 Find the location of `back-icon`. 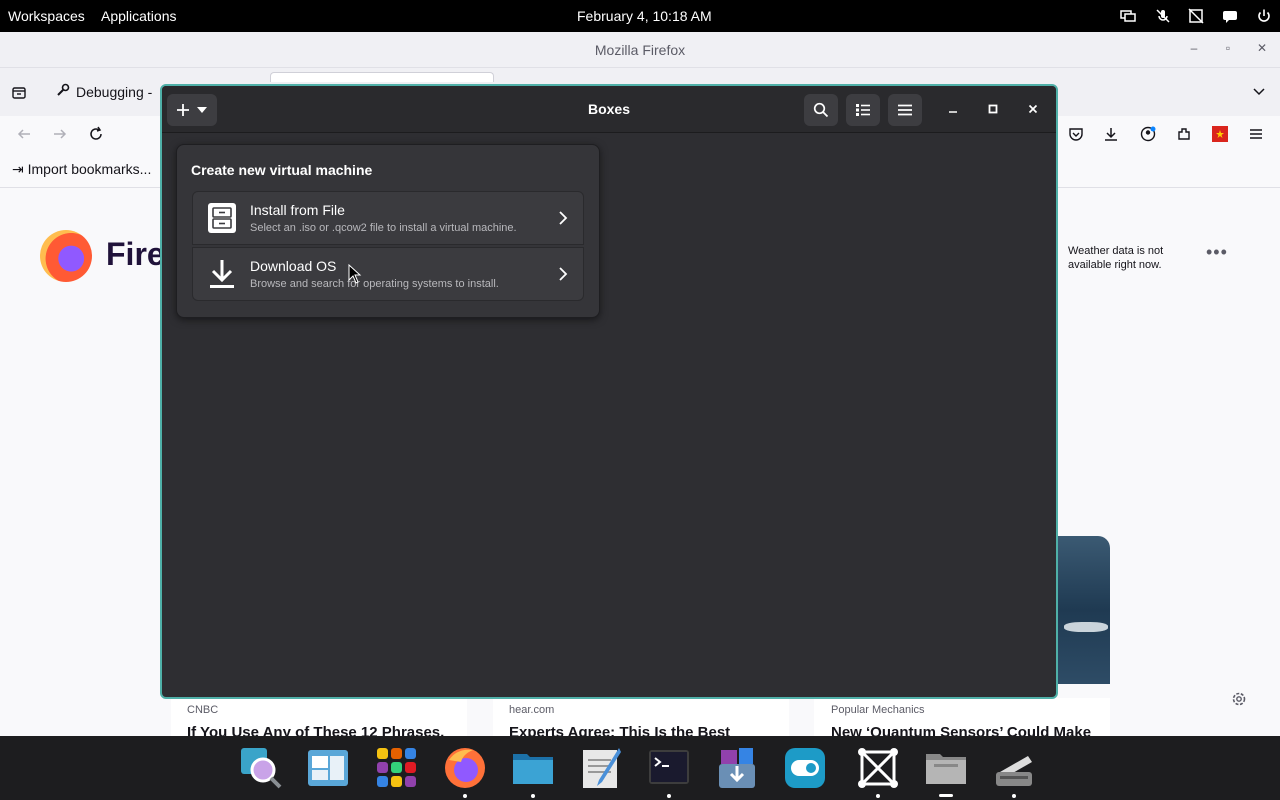

back-icon is located at coordinates (24, 134).